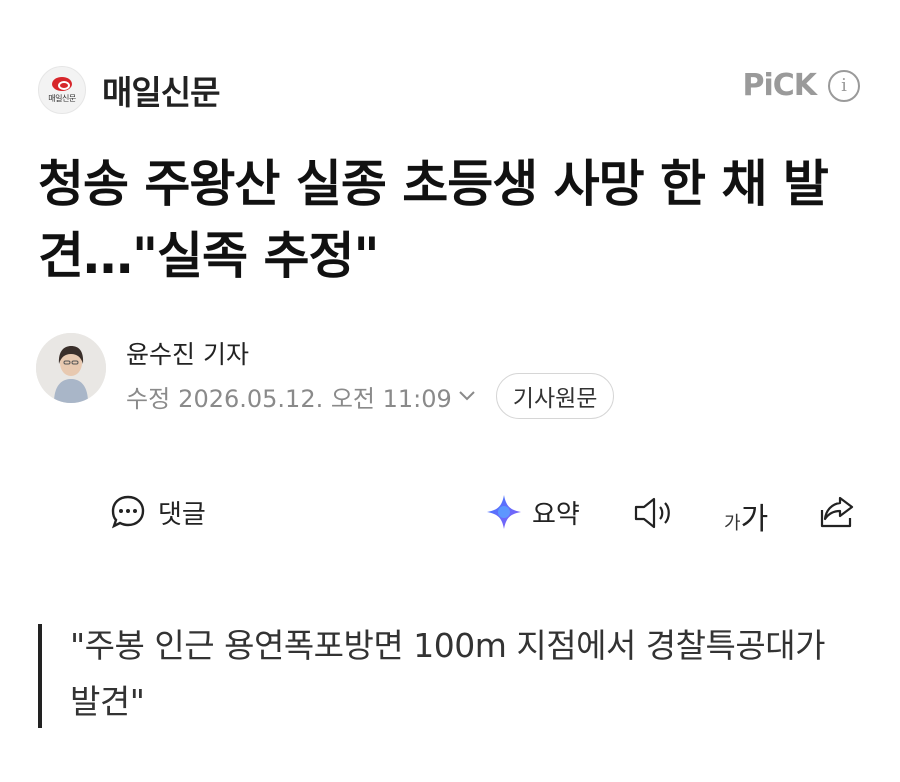 The height and width of the screenshot is (782, 900). I want to click on date-row: 수정 2026.05.12. 오전 11:09 기사원문, so click(370, 396).